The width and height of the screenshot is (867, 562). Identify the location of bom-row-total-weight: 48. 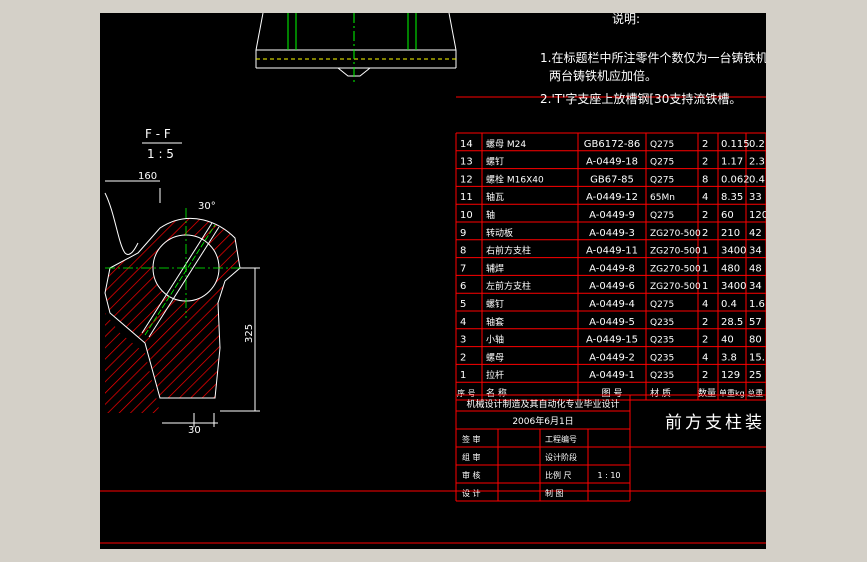
(755, 268).